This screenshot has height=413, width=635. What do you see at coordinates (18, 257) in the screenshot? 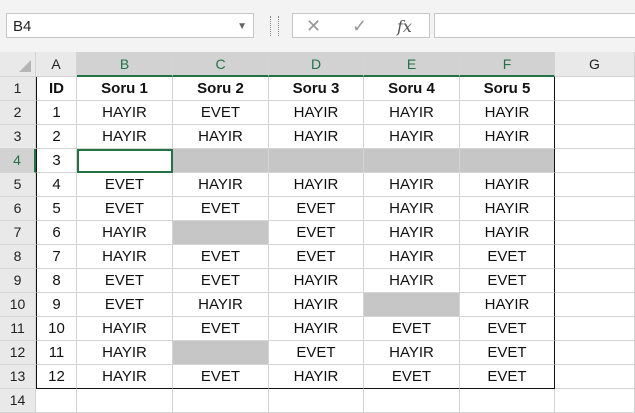
I see `row-header-8: 8` at bounding box center [18, 257].